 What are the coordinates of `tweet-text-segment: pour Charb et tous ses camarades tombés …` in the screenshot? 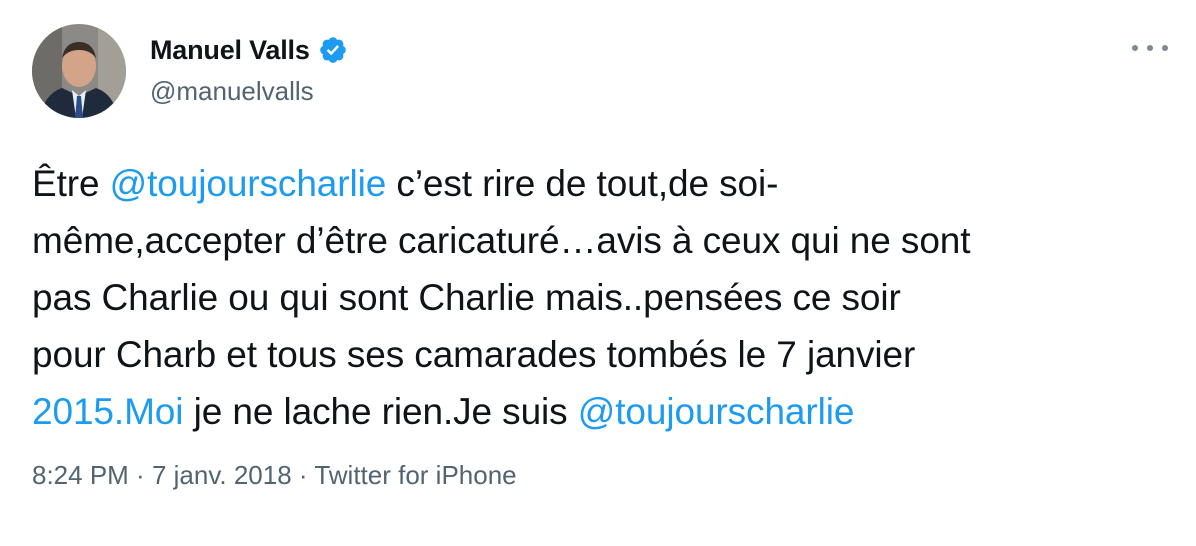 It's located at (474, 354).